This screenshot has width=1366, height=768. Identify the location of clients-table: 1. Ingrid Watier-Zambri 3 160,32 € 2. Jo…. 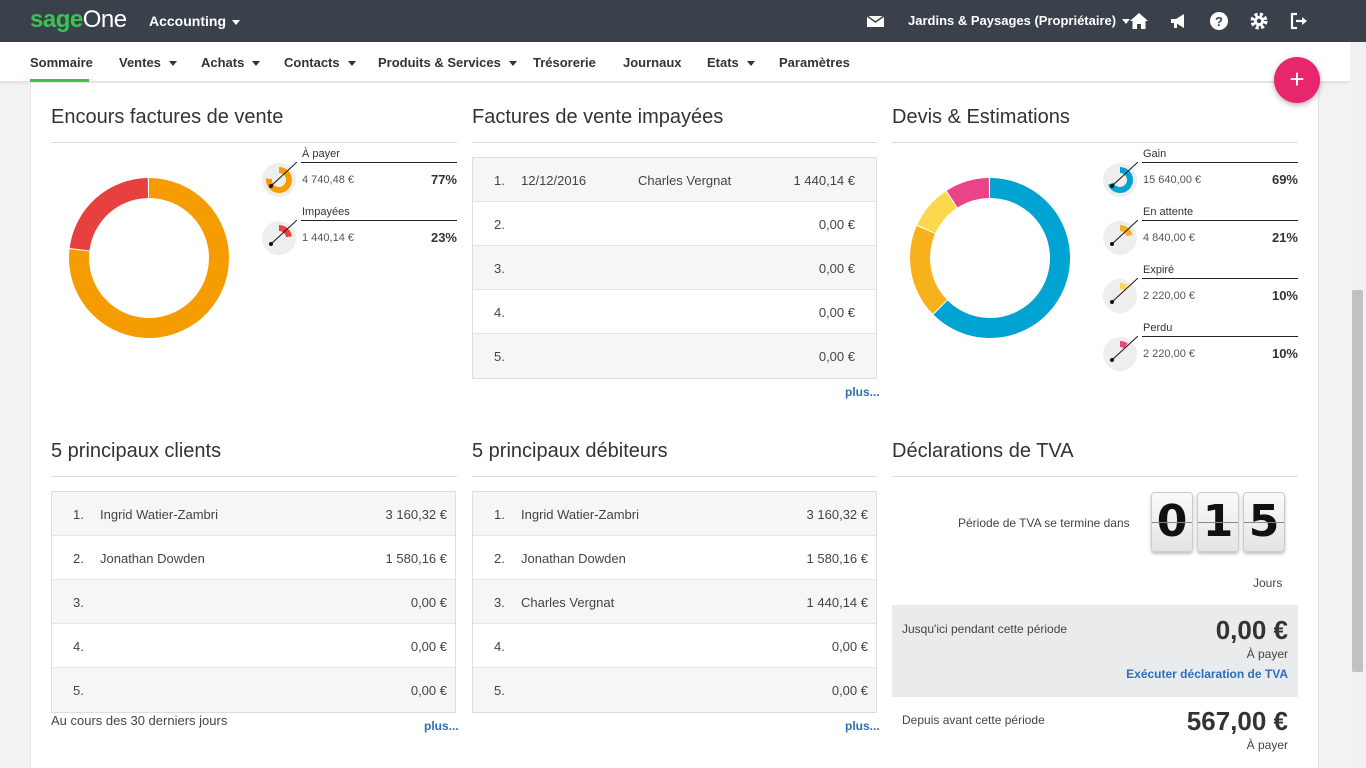
(253, 602).